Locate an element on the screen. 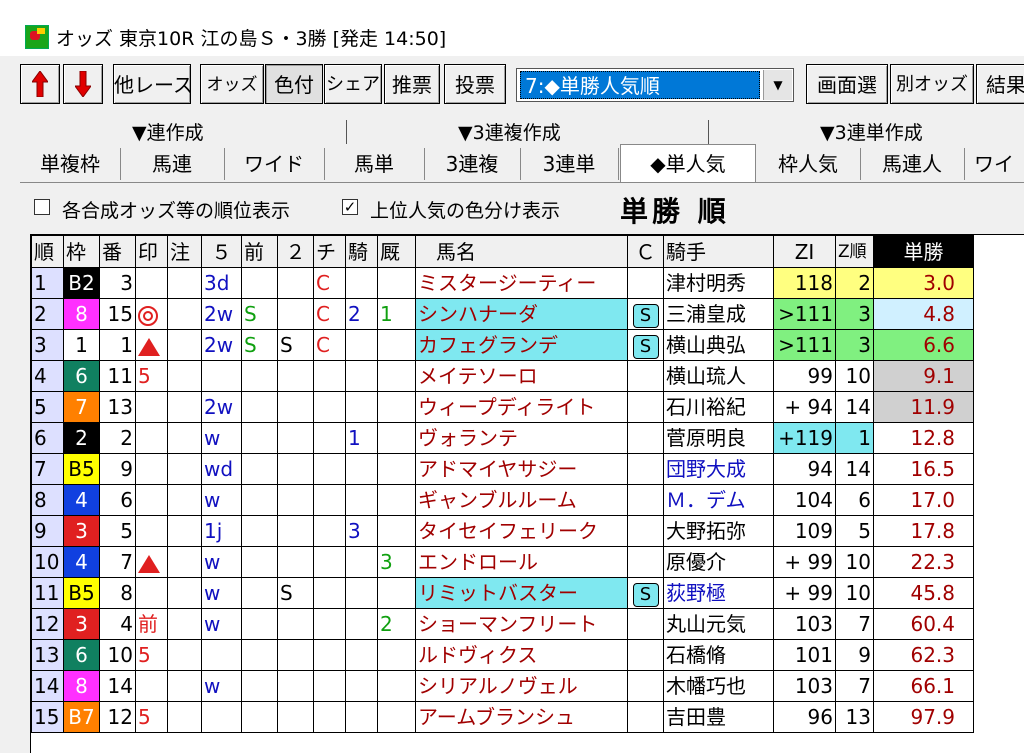  col-mae: 前 is located at coordinates (259, 251).